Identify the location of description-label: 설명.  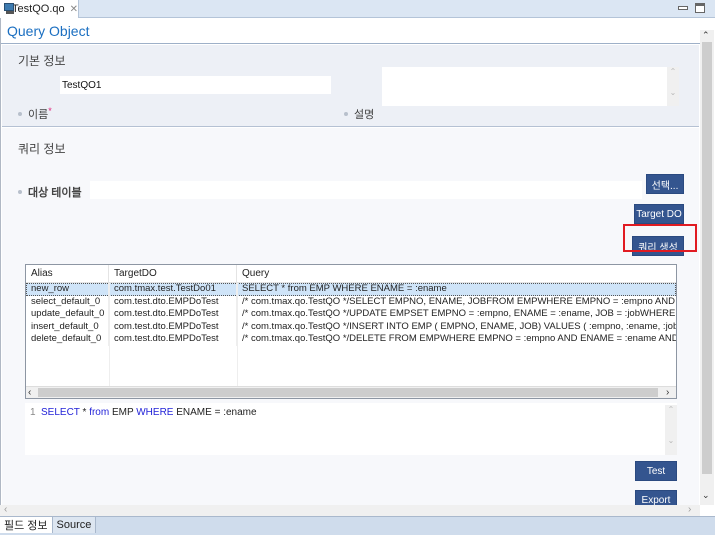
(359, 114).